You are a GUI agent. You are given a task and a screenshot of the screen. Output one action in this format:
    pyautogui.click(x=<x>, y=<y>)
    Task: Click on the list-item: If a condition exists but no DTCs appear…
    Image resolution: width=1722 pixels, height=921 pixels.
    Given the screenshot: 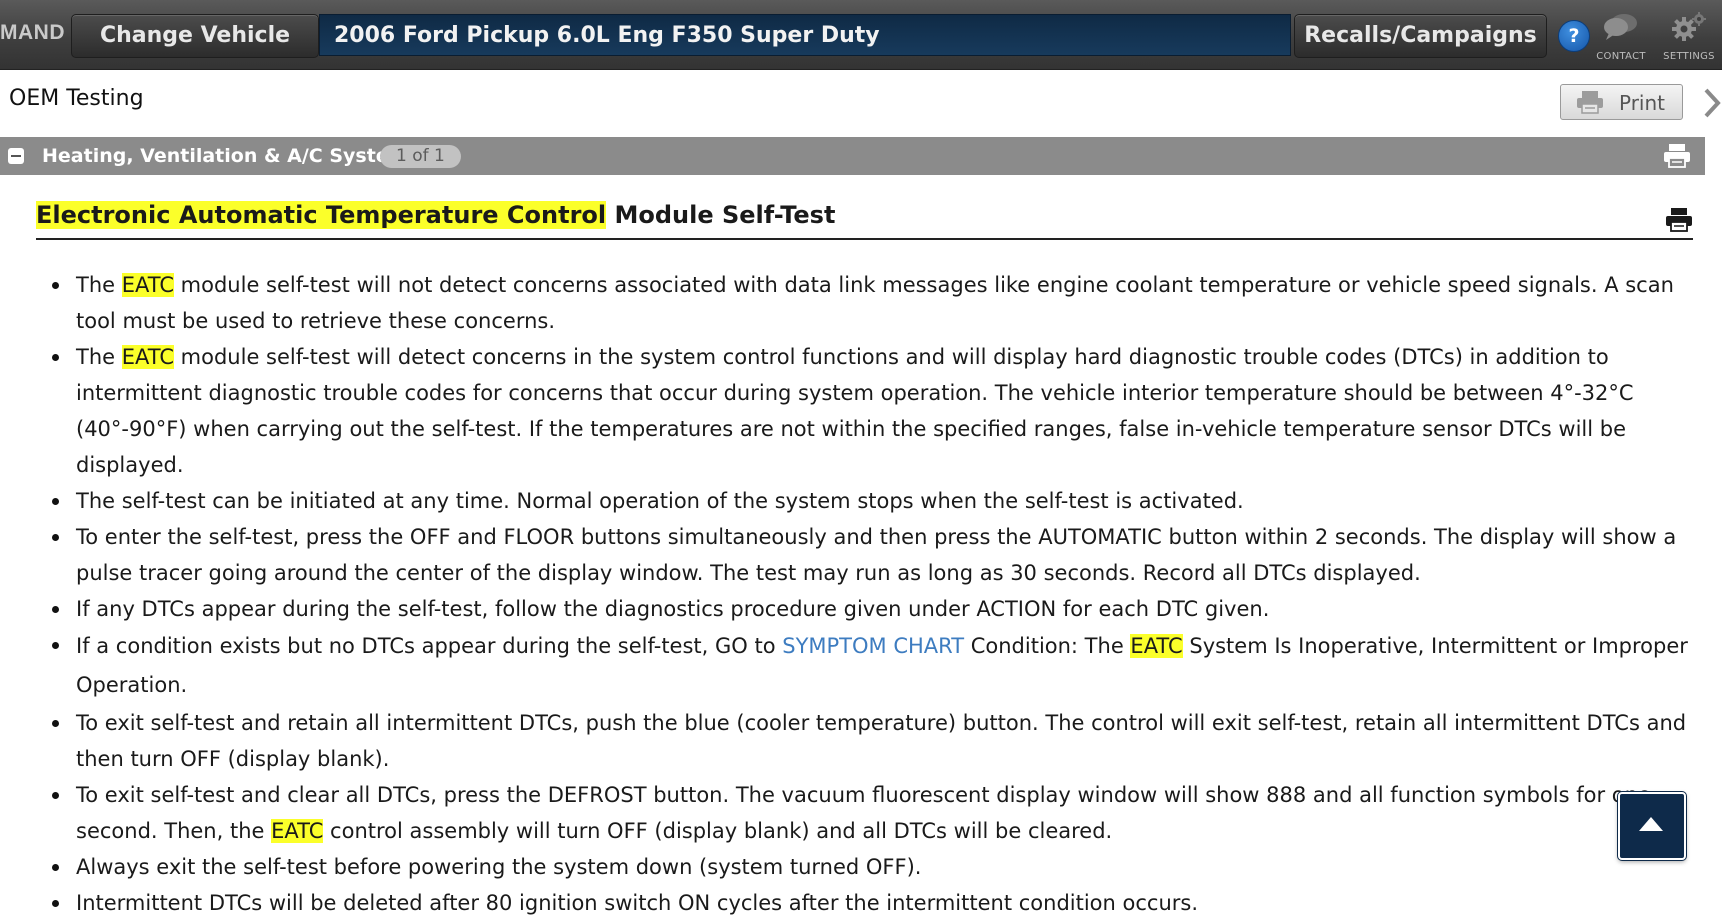 What is the action you would take?
    pyautogui.click(x=868, y=666)
    